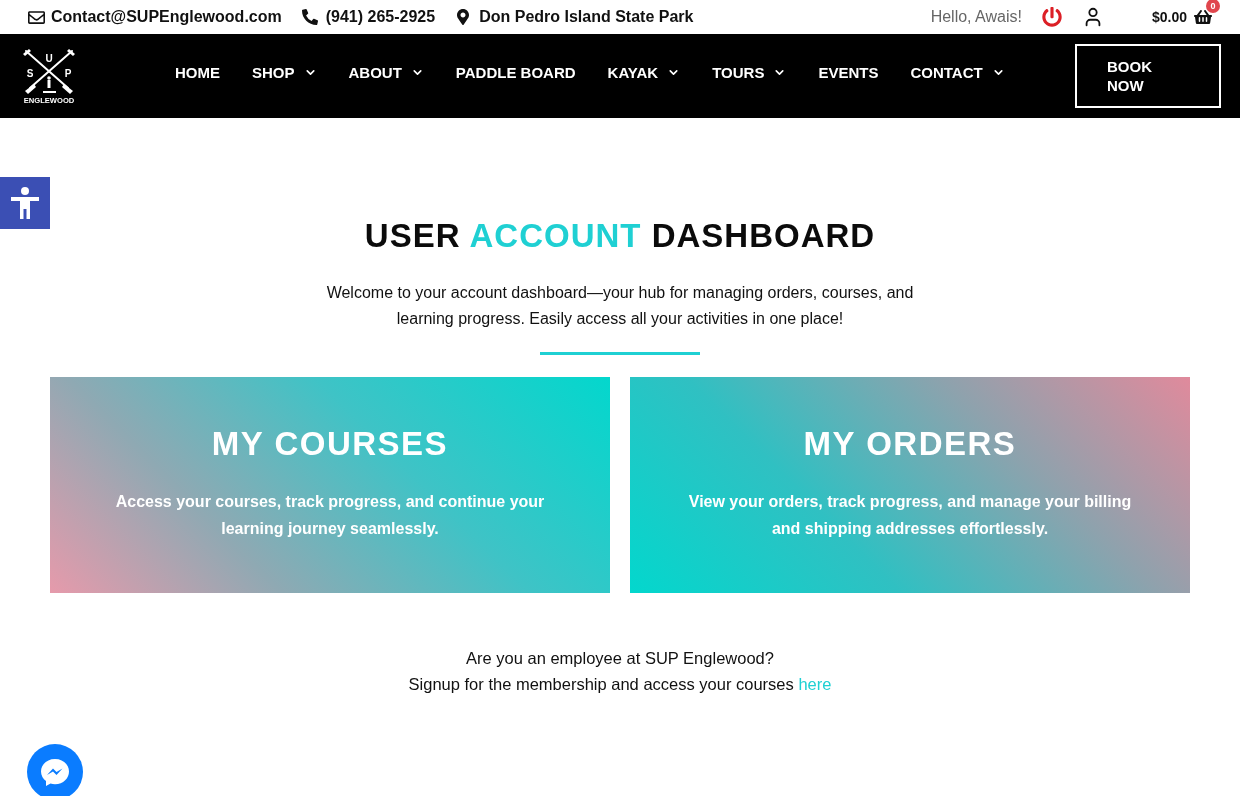 This screenshot has height=796, width=1240. What do you see at coordinates (380, 17) in the screenshot?
I see `phone-link: (941) 265-2925` at bounding box center [380, 17].